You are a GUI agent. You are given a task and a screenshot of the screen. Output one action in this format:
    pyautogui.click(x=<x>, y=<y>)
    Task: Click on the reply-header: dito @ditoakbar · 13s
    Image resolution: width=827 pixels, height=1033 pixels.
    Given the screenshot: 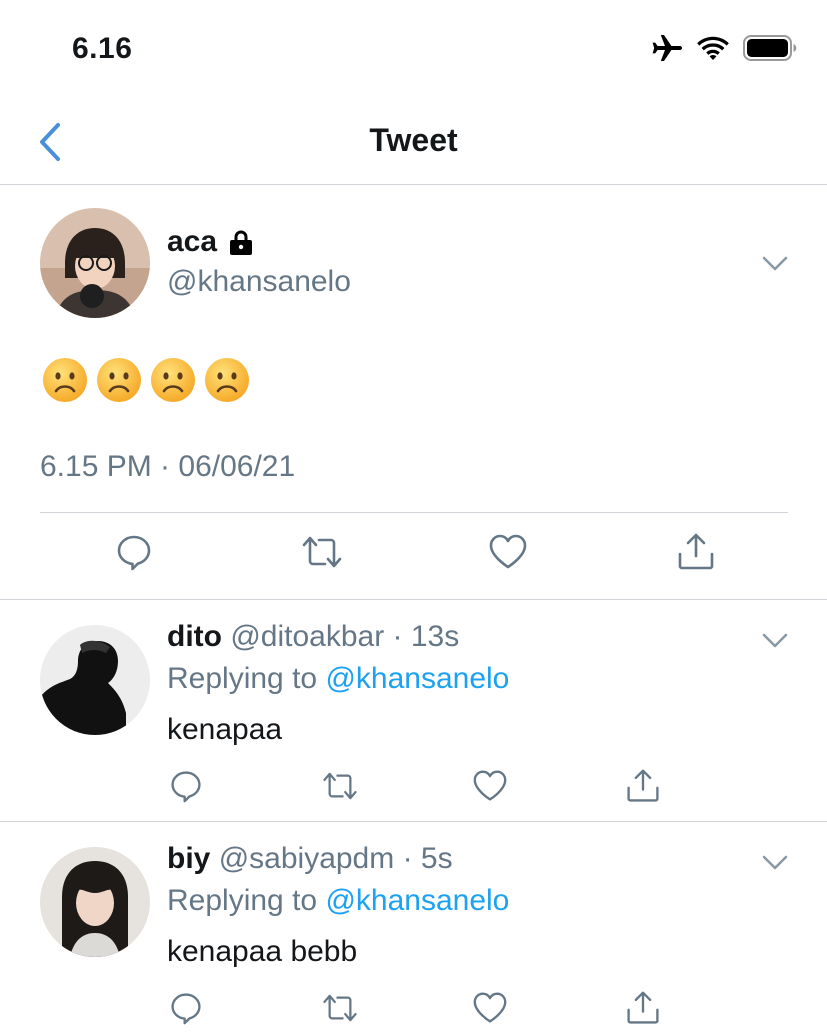 What is the action you would take?
    pyautogui.click(x=313, y=637)
    